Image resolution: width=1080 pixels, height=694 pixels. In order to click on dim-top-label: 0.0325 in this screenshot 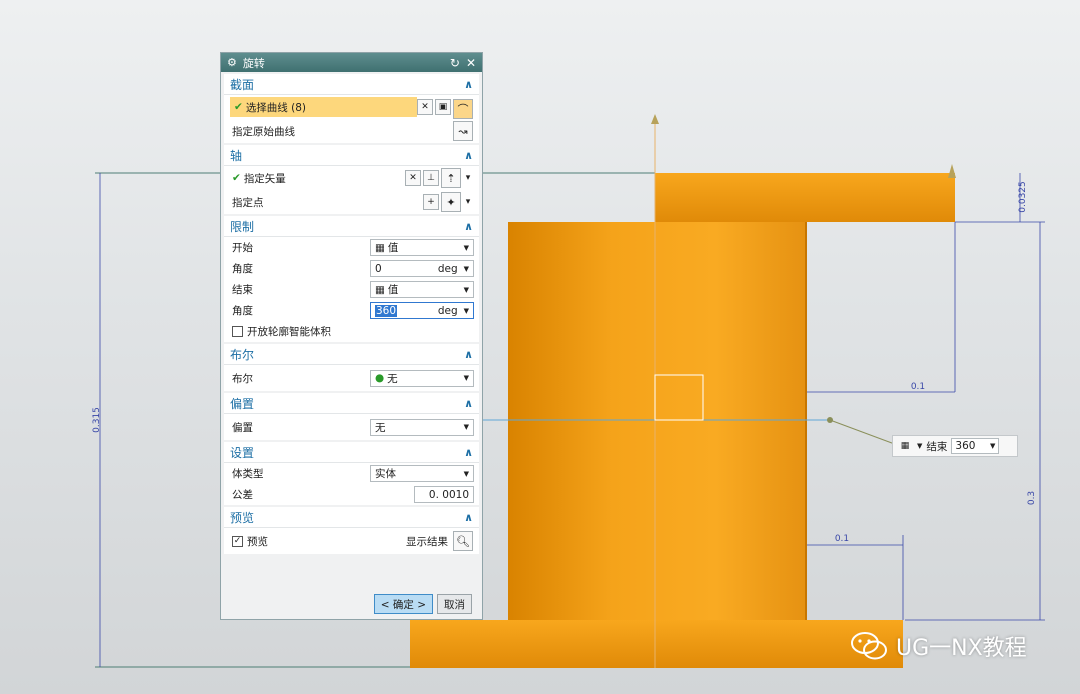, I will do `click(1023, 197)`.